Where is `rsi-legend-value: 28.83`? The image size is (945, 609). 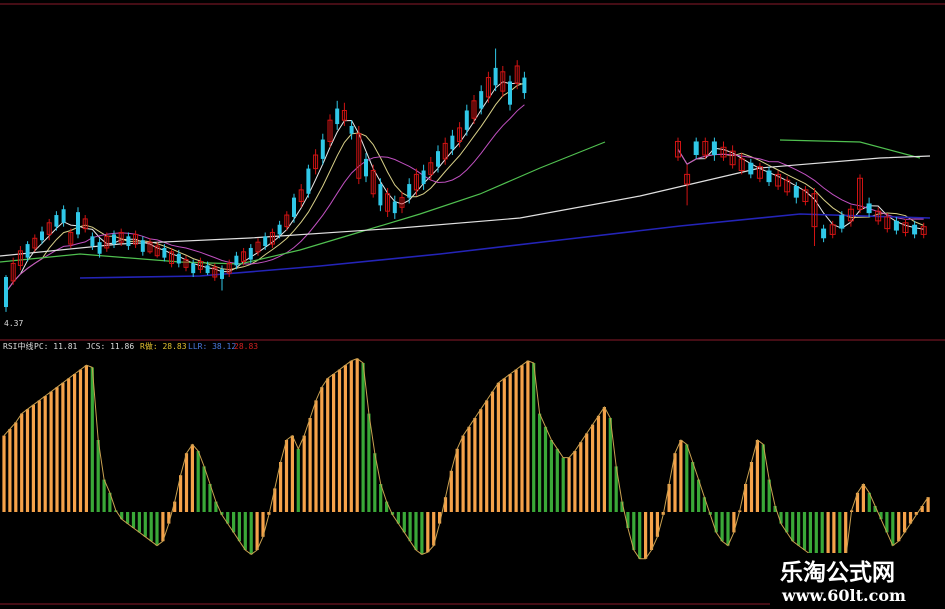 rsi-legend-value: 28.83 is located at coordinates (246, 346).